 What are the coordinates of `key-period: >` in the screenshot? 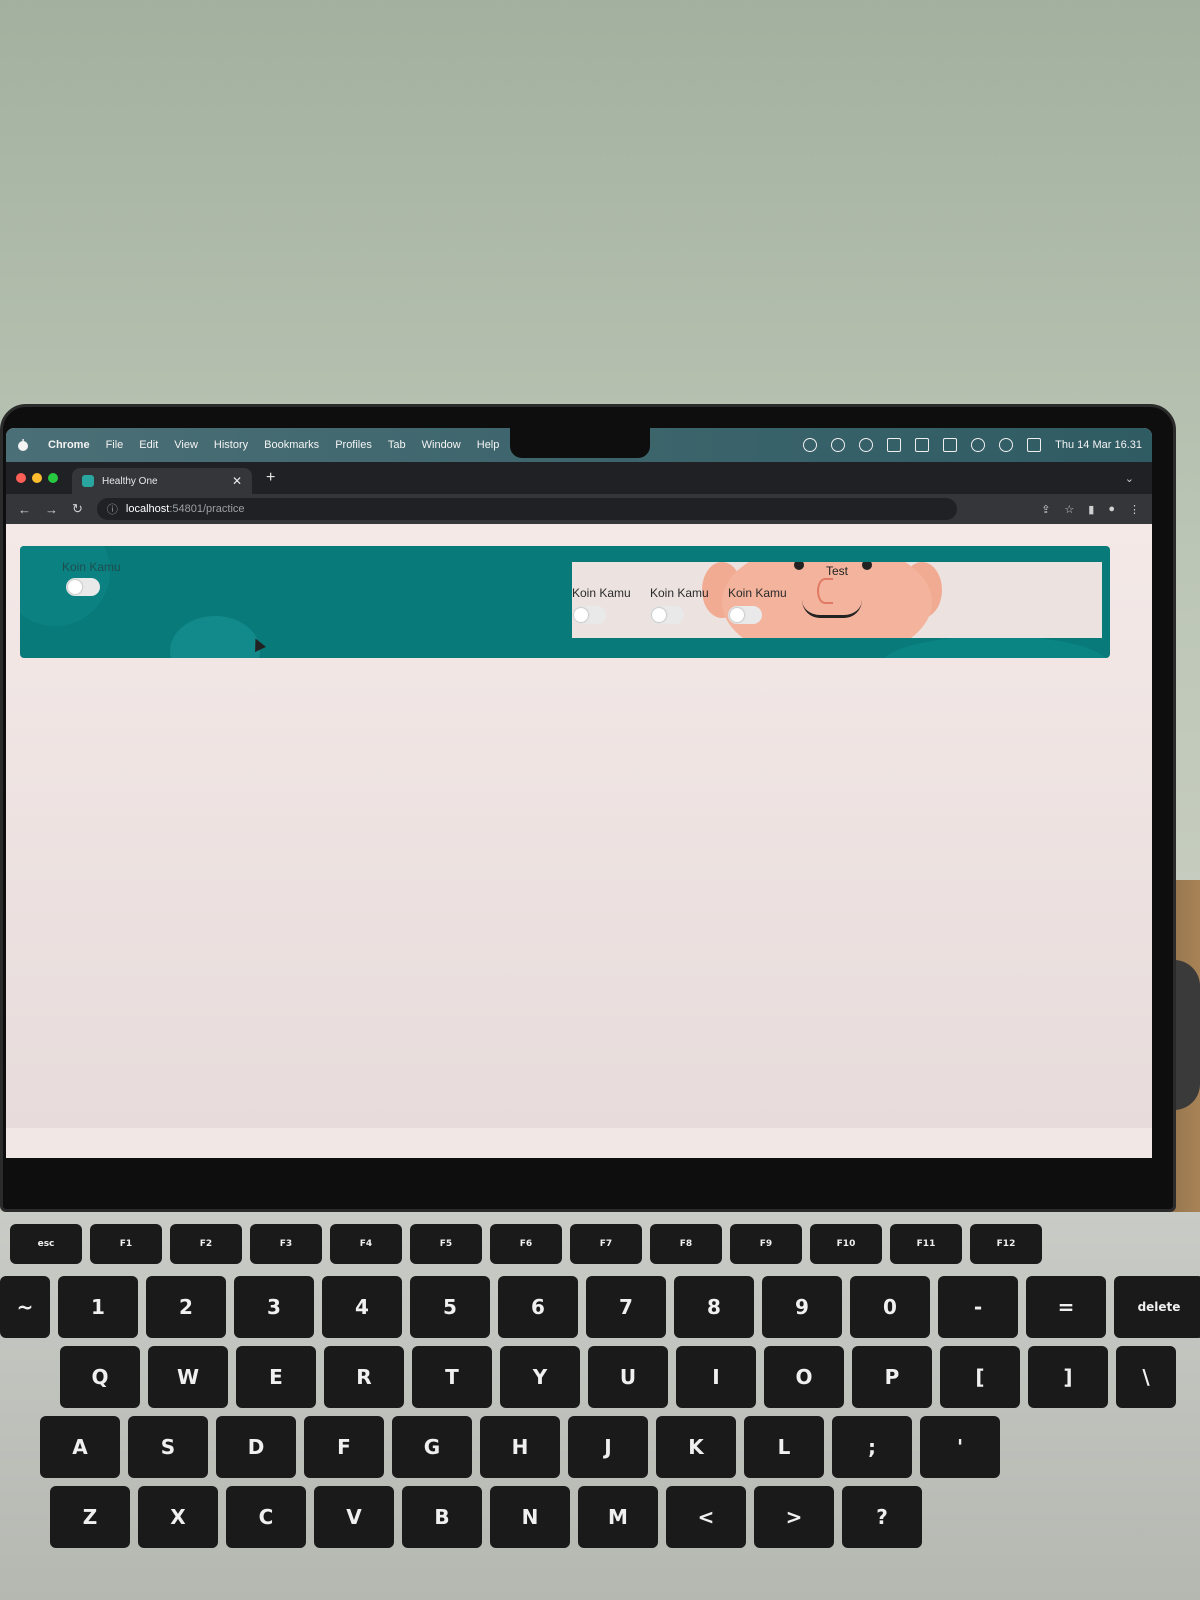 It's located at (794, 1517).